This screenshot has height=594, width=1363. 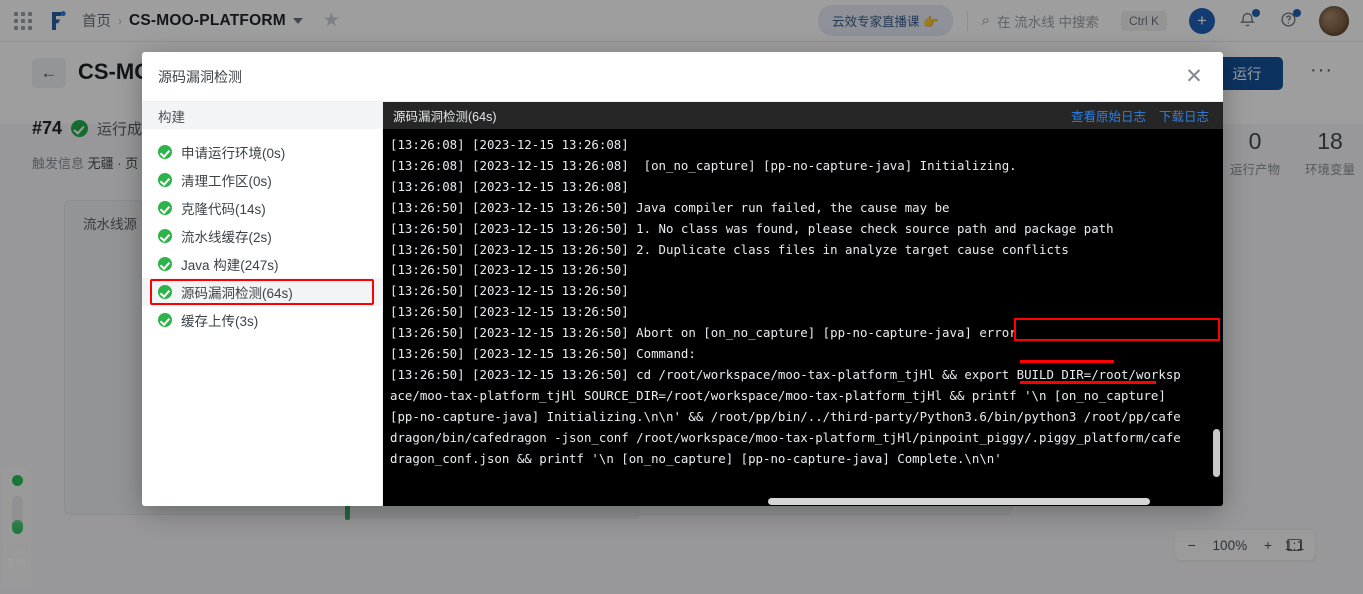 I want to click on modal-title: 源码漏洞检测, so click(x=200, y=76).